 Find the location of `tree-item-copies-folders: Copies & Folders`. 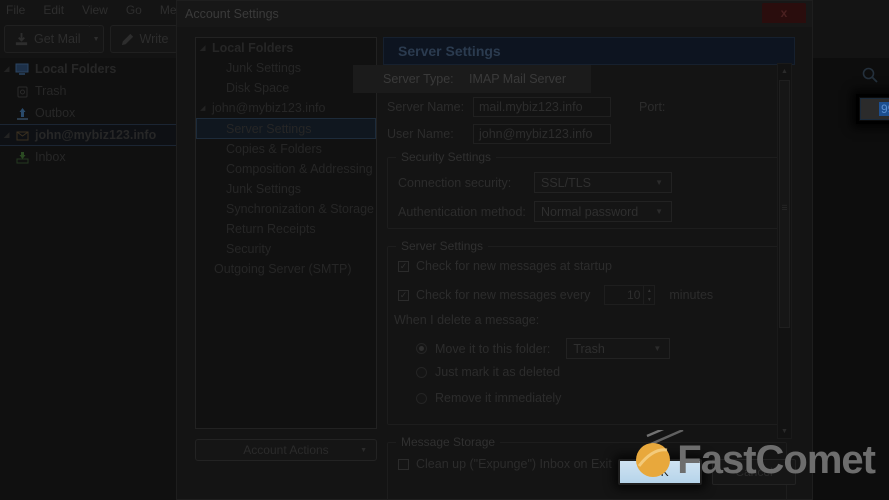

tree-item-copies-folders: Copies & Folders is located at coordinates (286, 149).